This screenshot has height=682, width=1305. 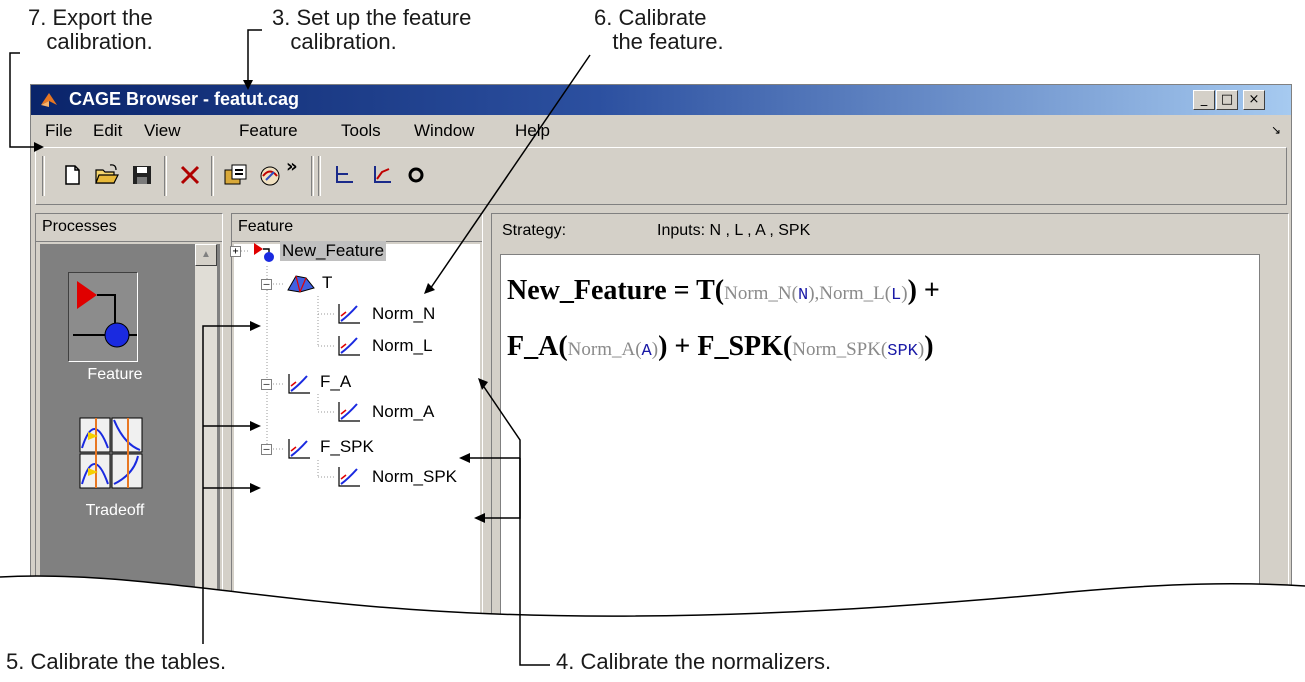 I want to click on callout-setup-leader, so click(x=254, y=54).